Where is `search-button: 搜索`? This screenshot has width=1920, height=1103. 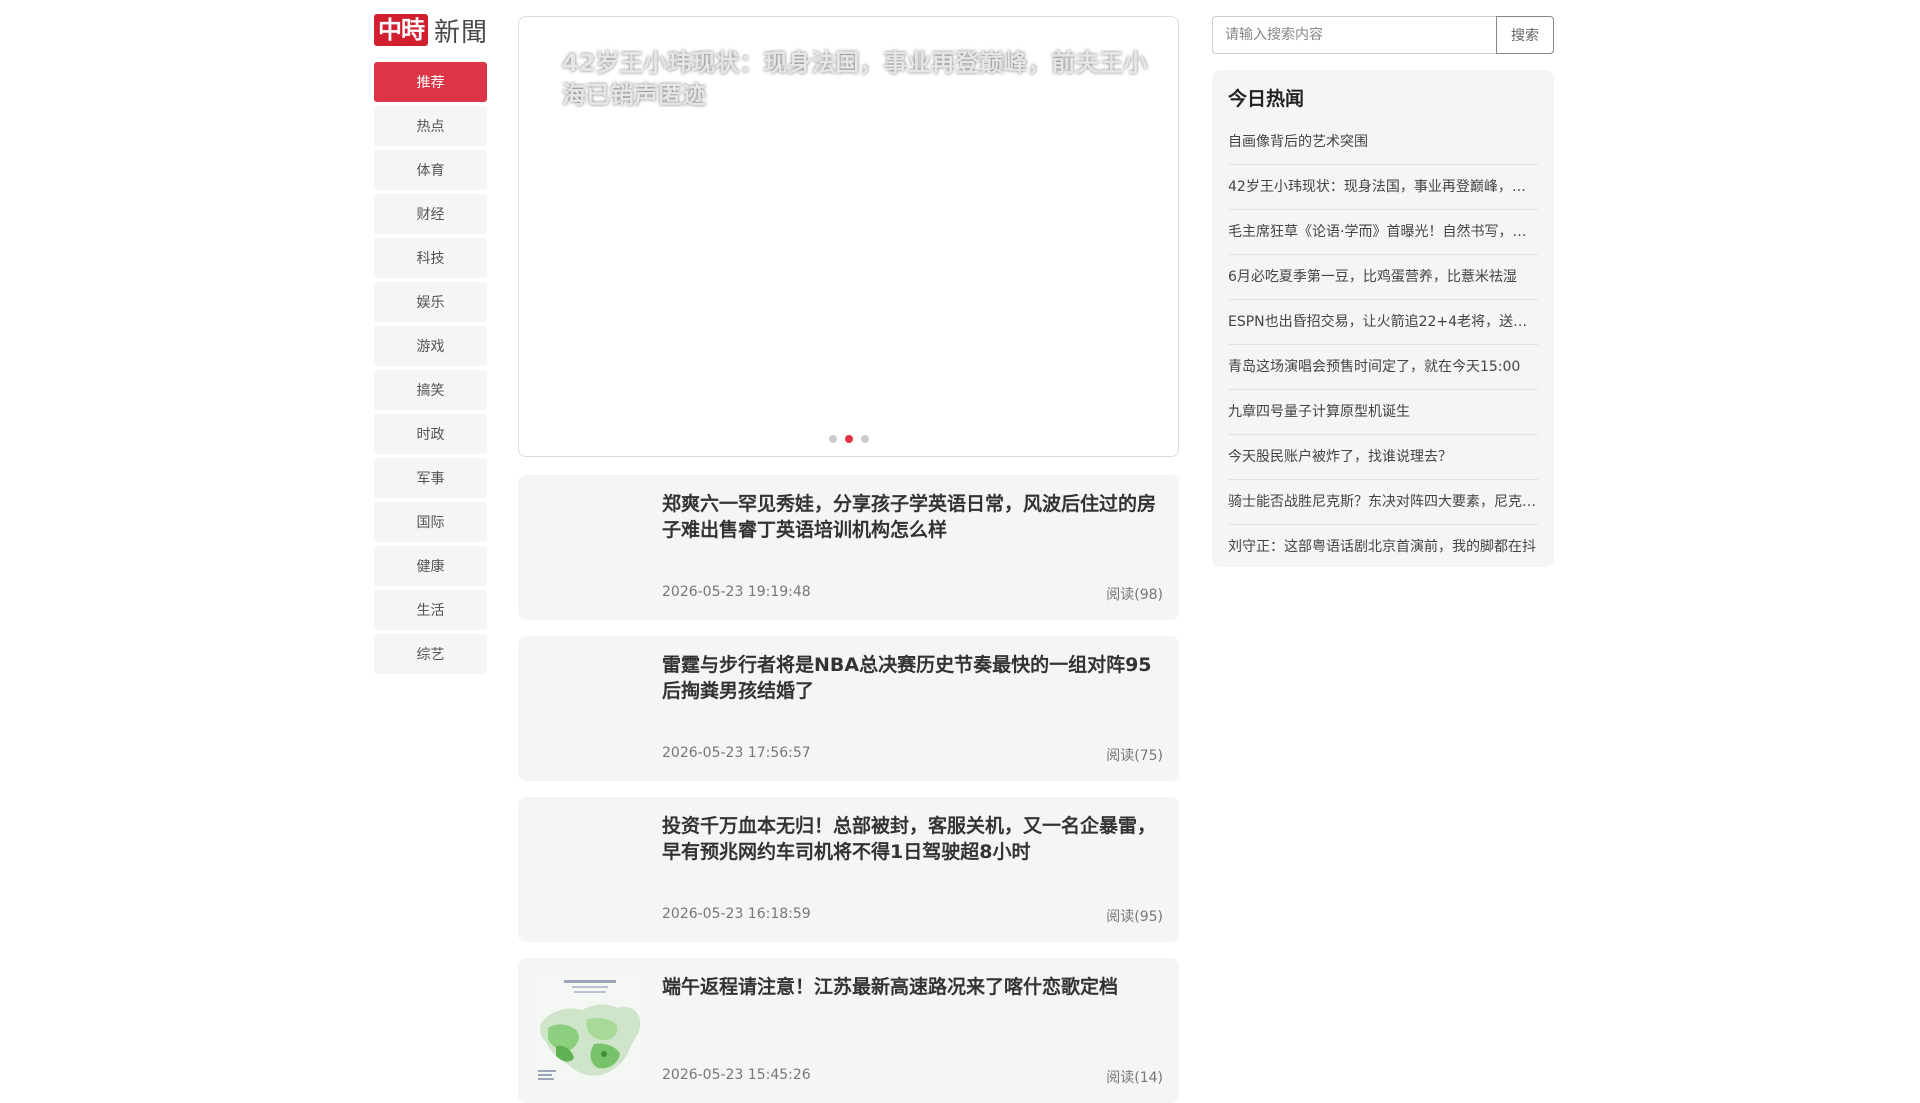
search-button: 搜索 is located at coordinates (1525, 35).